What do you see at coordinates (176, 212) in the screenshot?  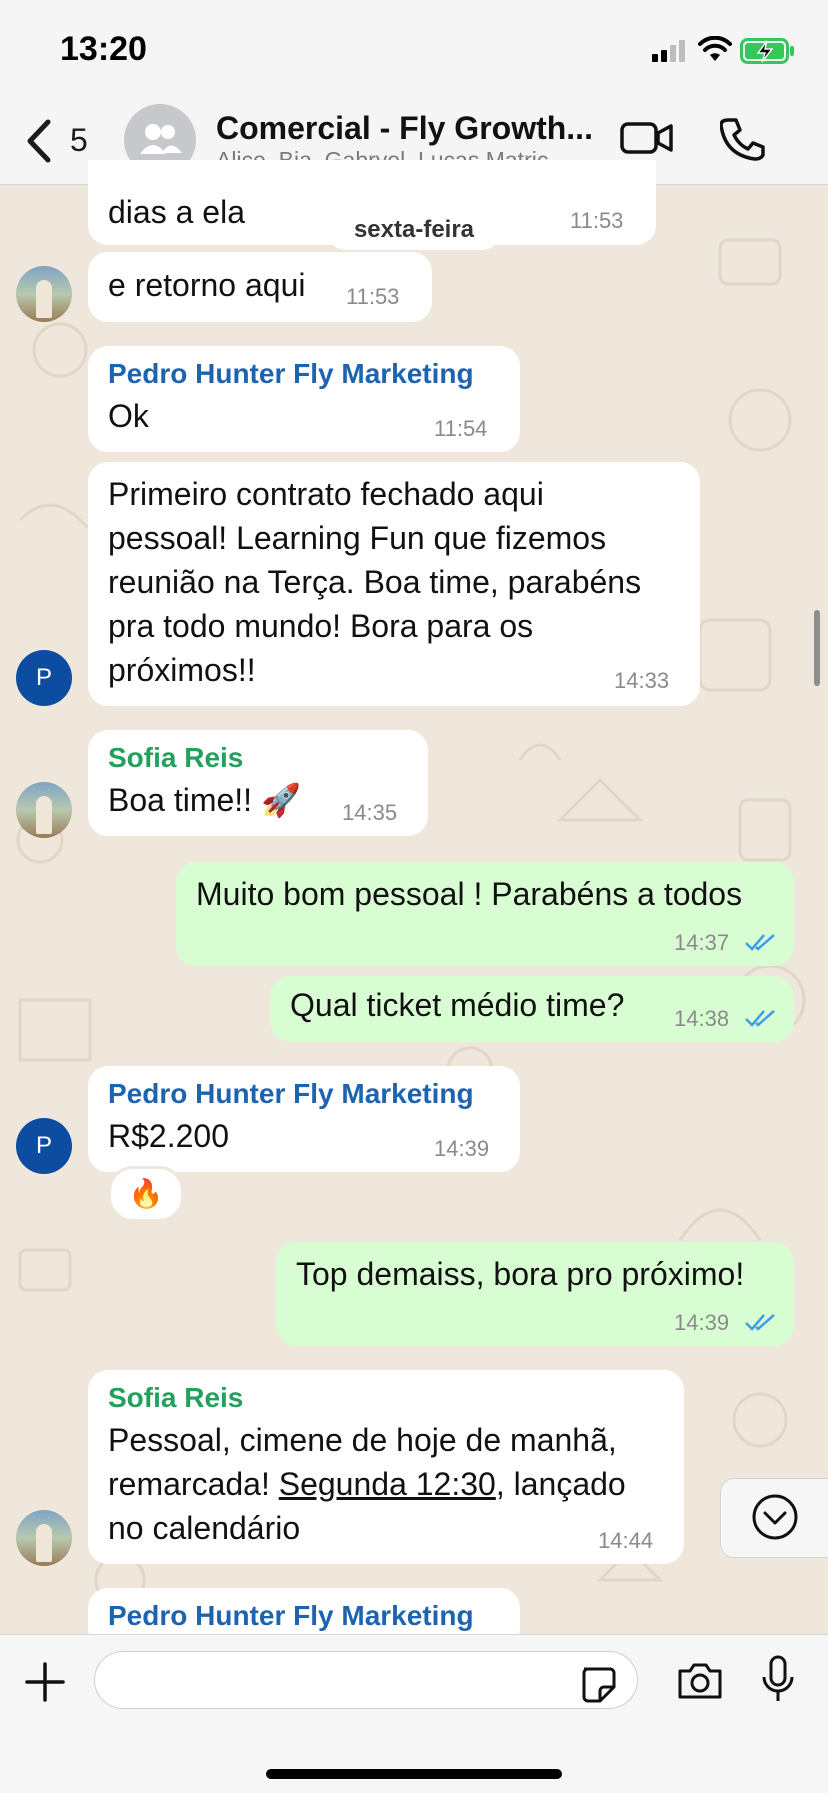 I see `message-text: dias a ela` at bounding box center [176, 212].